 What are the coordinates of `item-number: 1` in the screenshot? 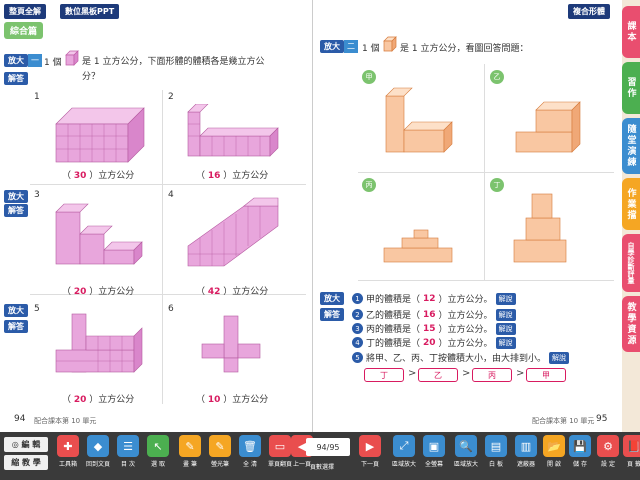 It's located at (37, 97).